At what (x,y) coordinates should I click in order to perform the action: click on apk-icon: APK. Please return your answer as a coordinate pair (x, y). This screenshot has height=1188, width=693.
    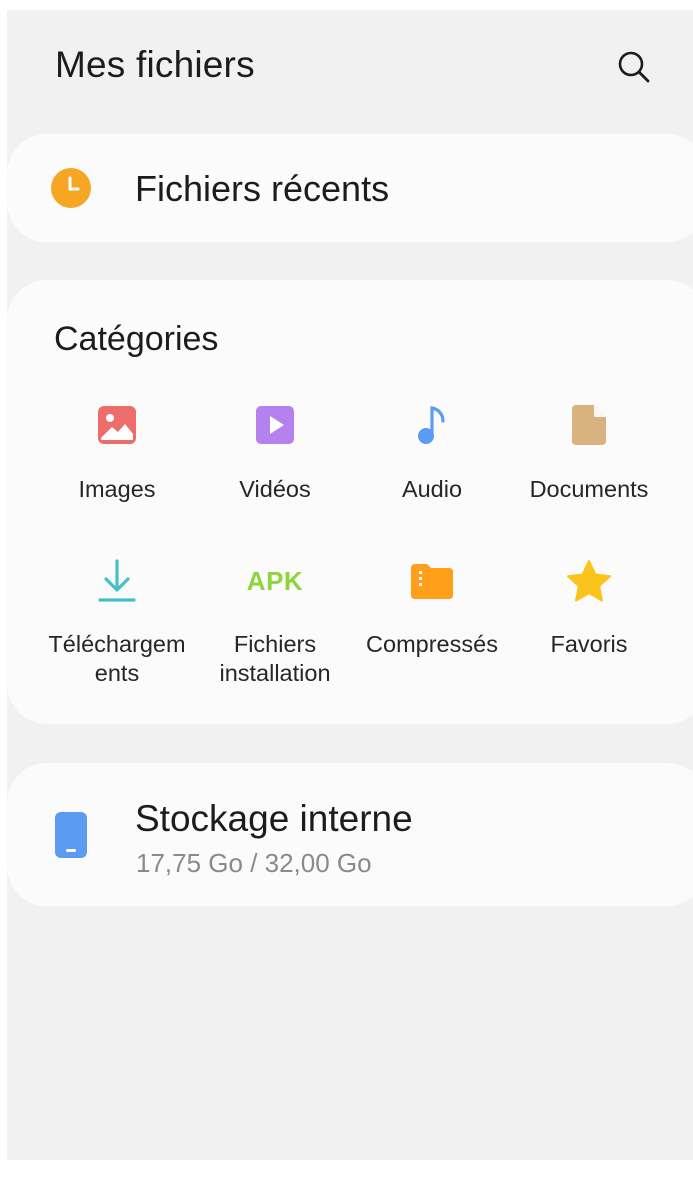
    Looking at the image, I should click on (275, 581).